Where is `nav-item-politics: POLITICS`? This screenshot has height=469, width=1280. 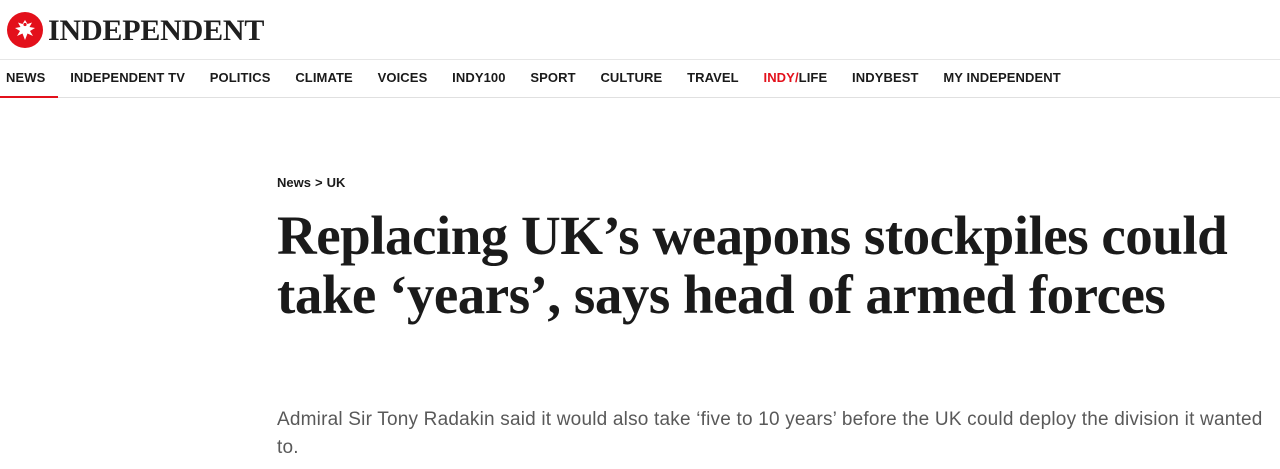
nav-item-politics: POLITICS is located at coordinates (240, 79).